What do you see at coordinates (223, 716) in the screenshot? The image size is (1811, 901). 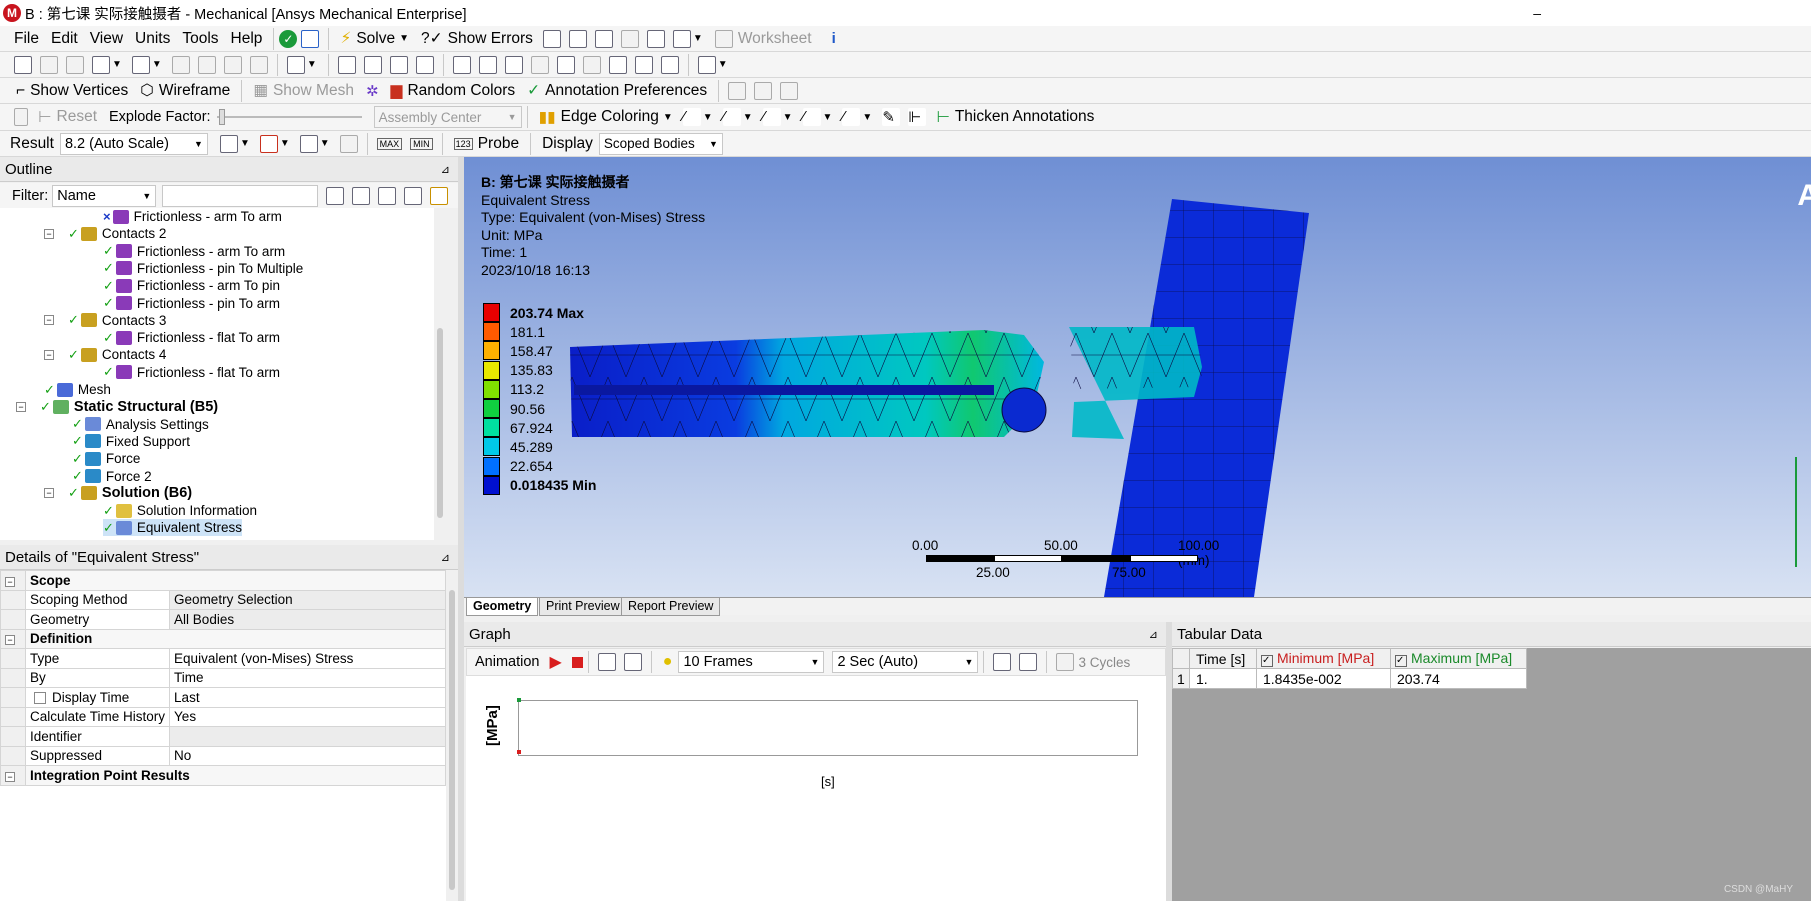 I see `details-row: Calculate Time History Yes` at bounding box center [223, 716].